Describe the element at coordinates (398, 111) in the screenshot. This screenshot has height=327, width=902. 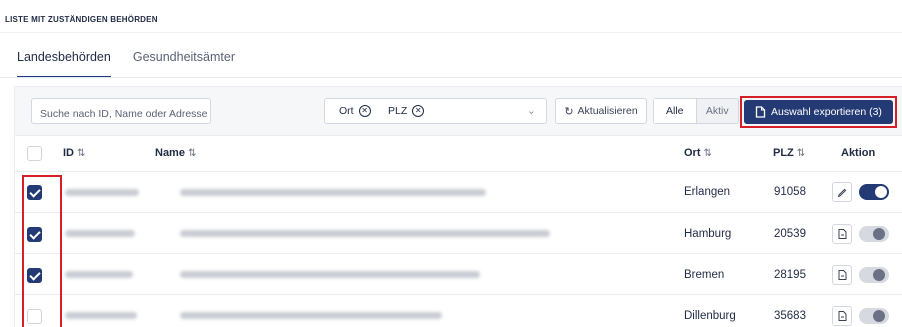
I see `filter-chip-label: PLZ` at that location.